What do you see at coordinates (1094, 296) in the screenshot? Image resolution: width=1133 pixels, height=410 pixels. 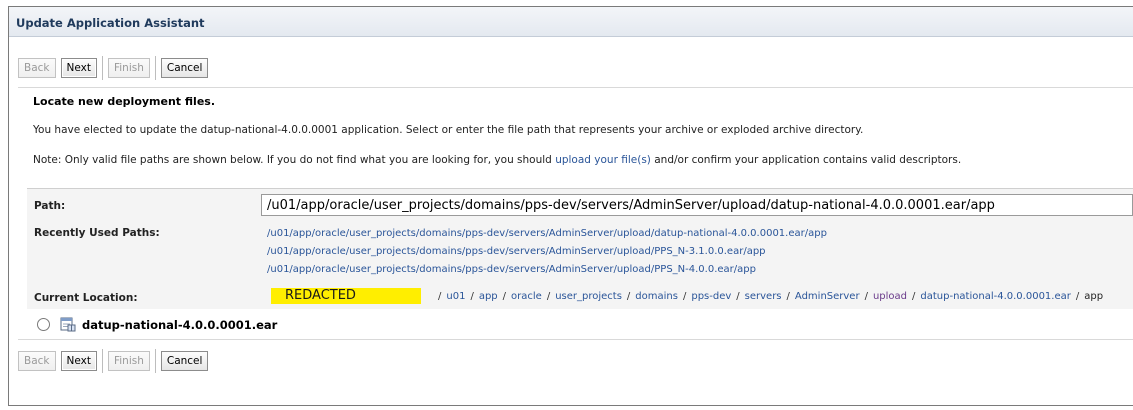 I see `crumb-current: app` at bounding box center [1094, 296].